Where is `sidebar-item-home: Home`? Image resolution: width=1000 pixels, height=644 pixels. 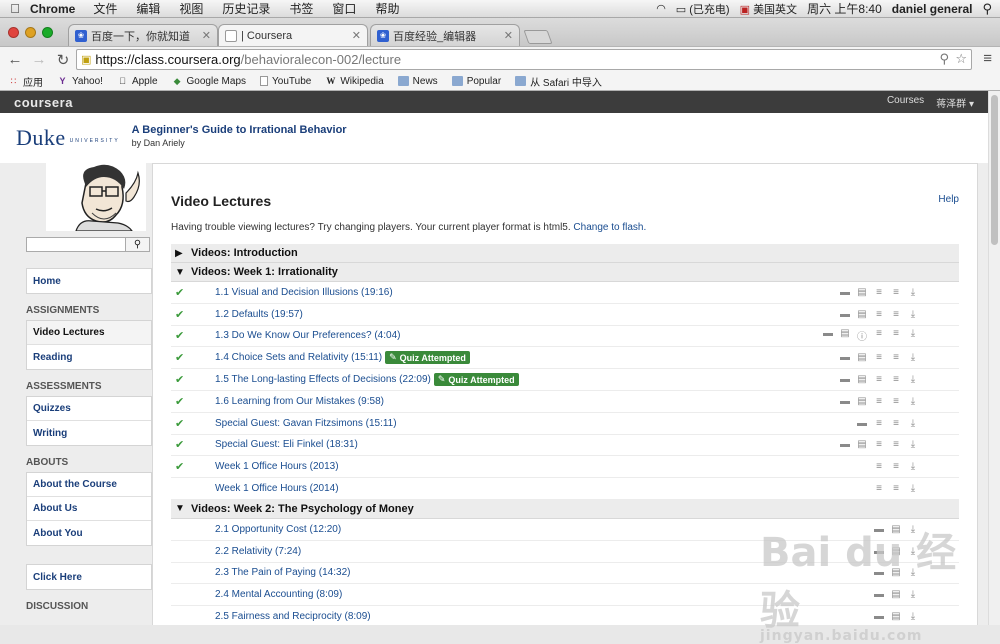
sidebar-item-home: Home is located at coordinates (89, 281).